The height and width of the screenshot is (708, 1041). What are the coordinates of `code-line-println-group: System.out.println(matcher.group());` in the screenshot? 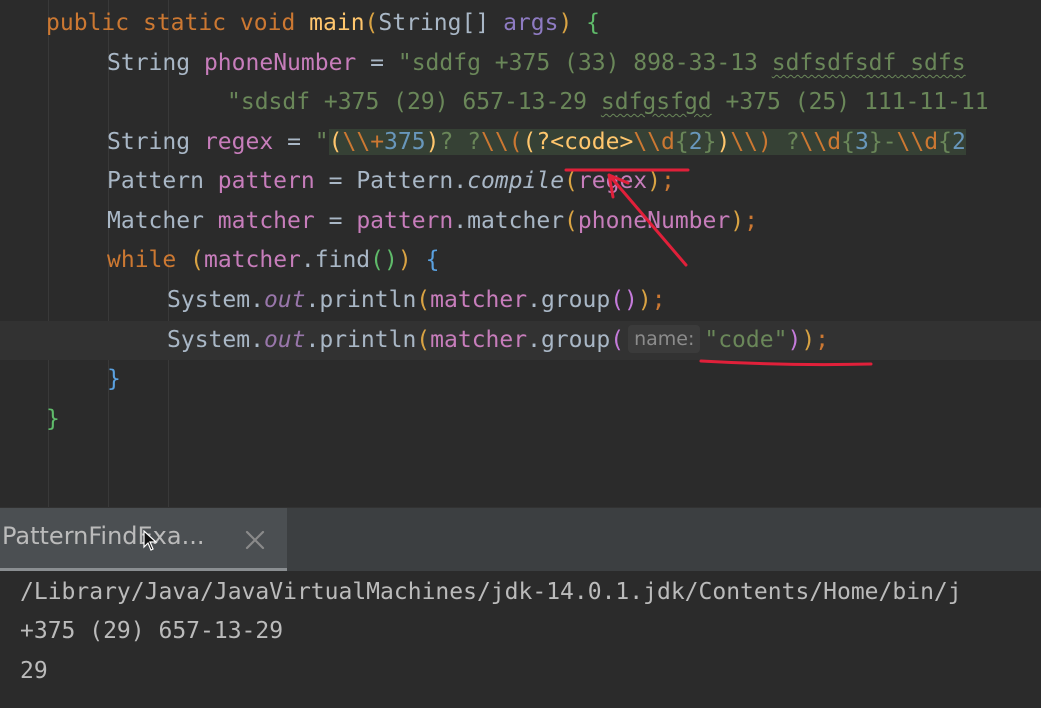 It's located at (604, 300).